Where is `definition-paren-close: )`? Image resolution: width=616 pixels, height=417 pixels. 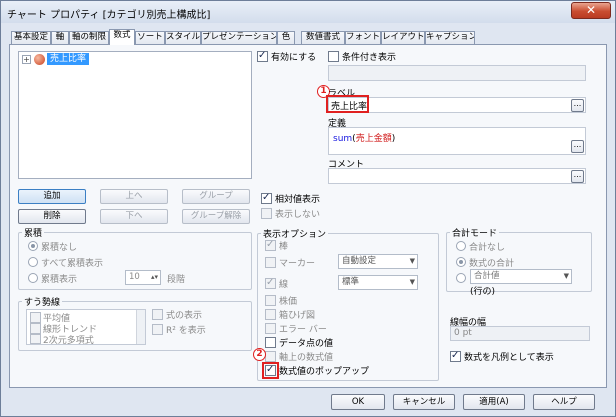
definition-paren-close: ) is located at coordinates (393, 139).